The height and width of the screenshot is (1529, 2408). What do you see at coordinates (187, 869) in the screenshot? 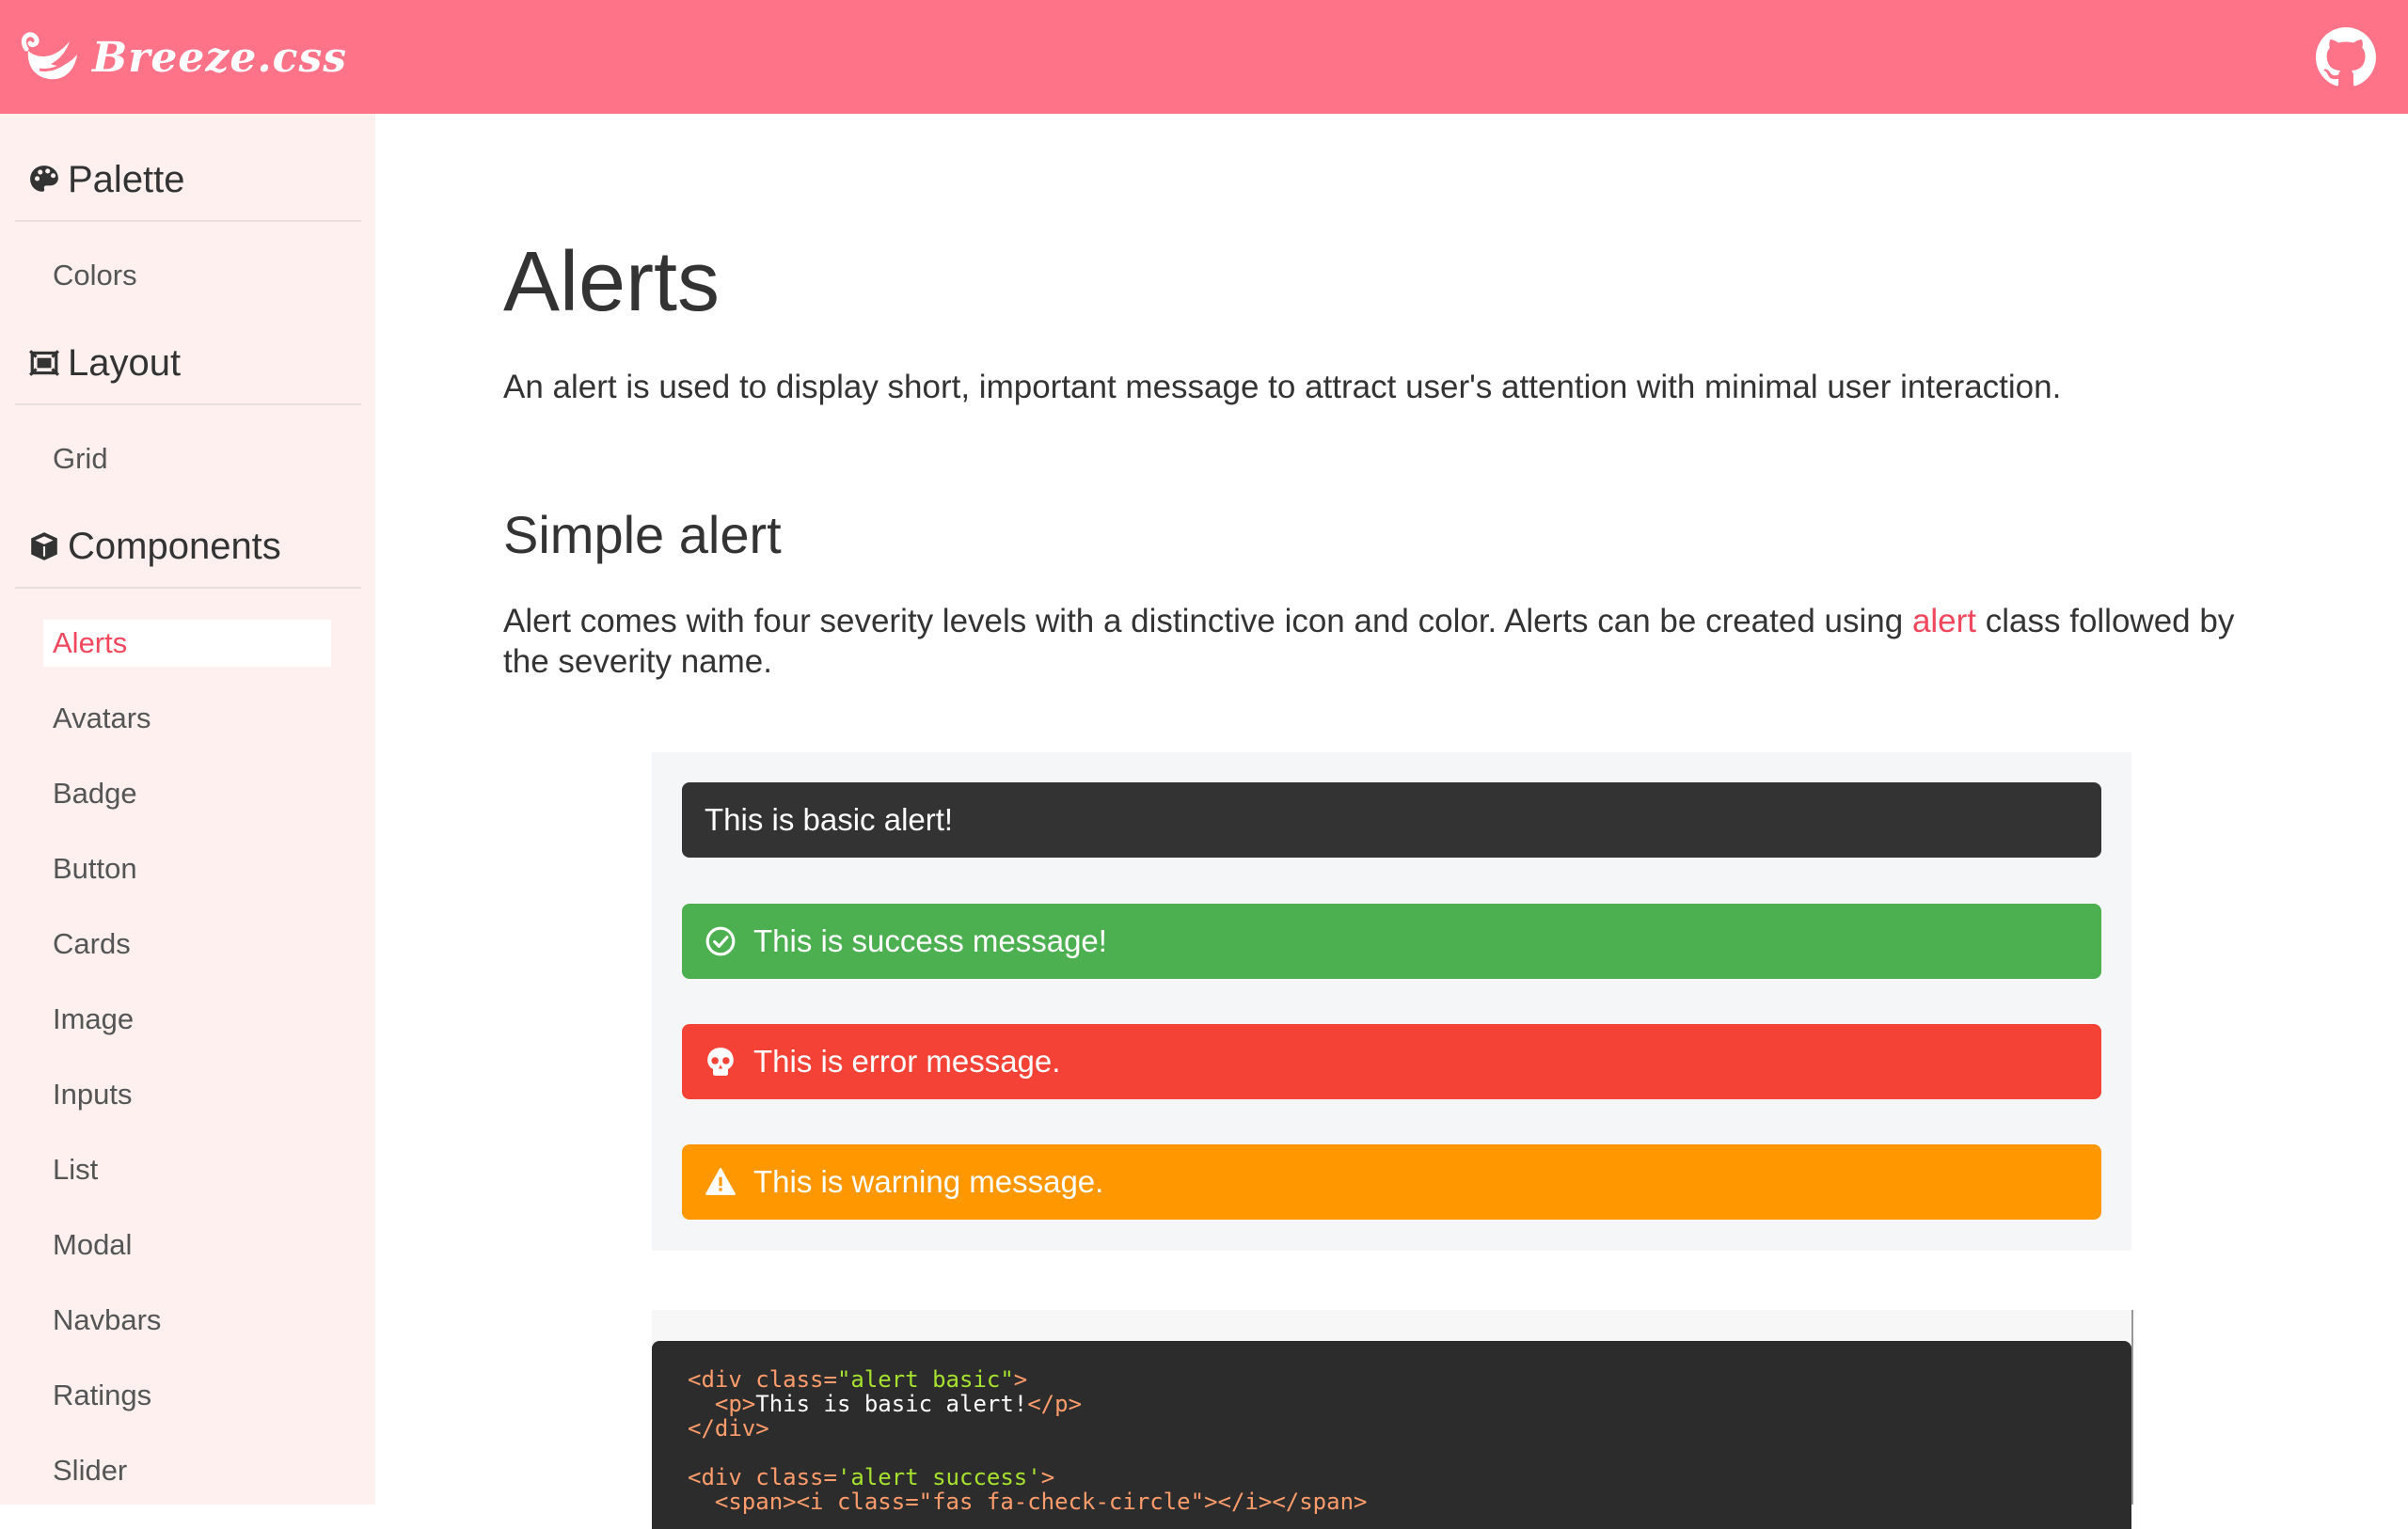
I see `sidebar-item-button: Button` at bounding box center [187, 869].